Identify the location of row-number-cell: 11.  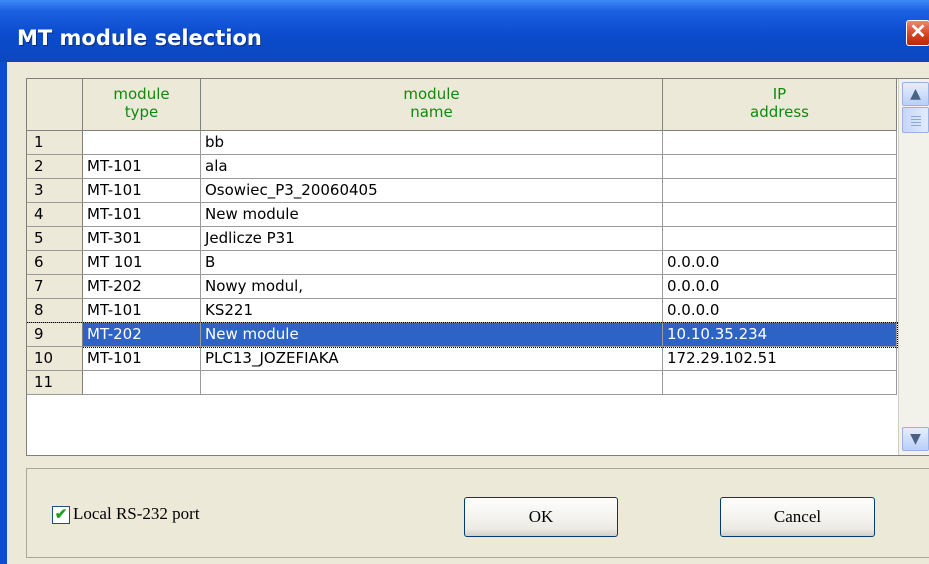
(55, 383).